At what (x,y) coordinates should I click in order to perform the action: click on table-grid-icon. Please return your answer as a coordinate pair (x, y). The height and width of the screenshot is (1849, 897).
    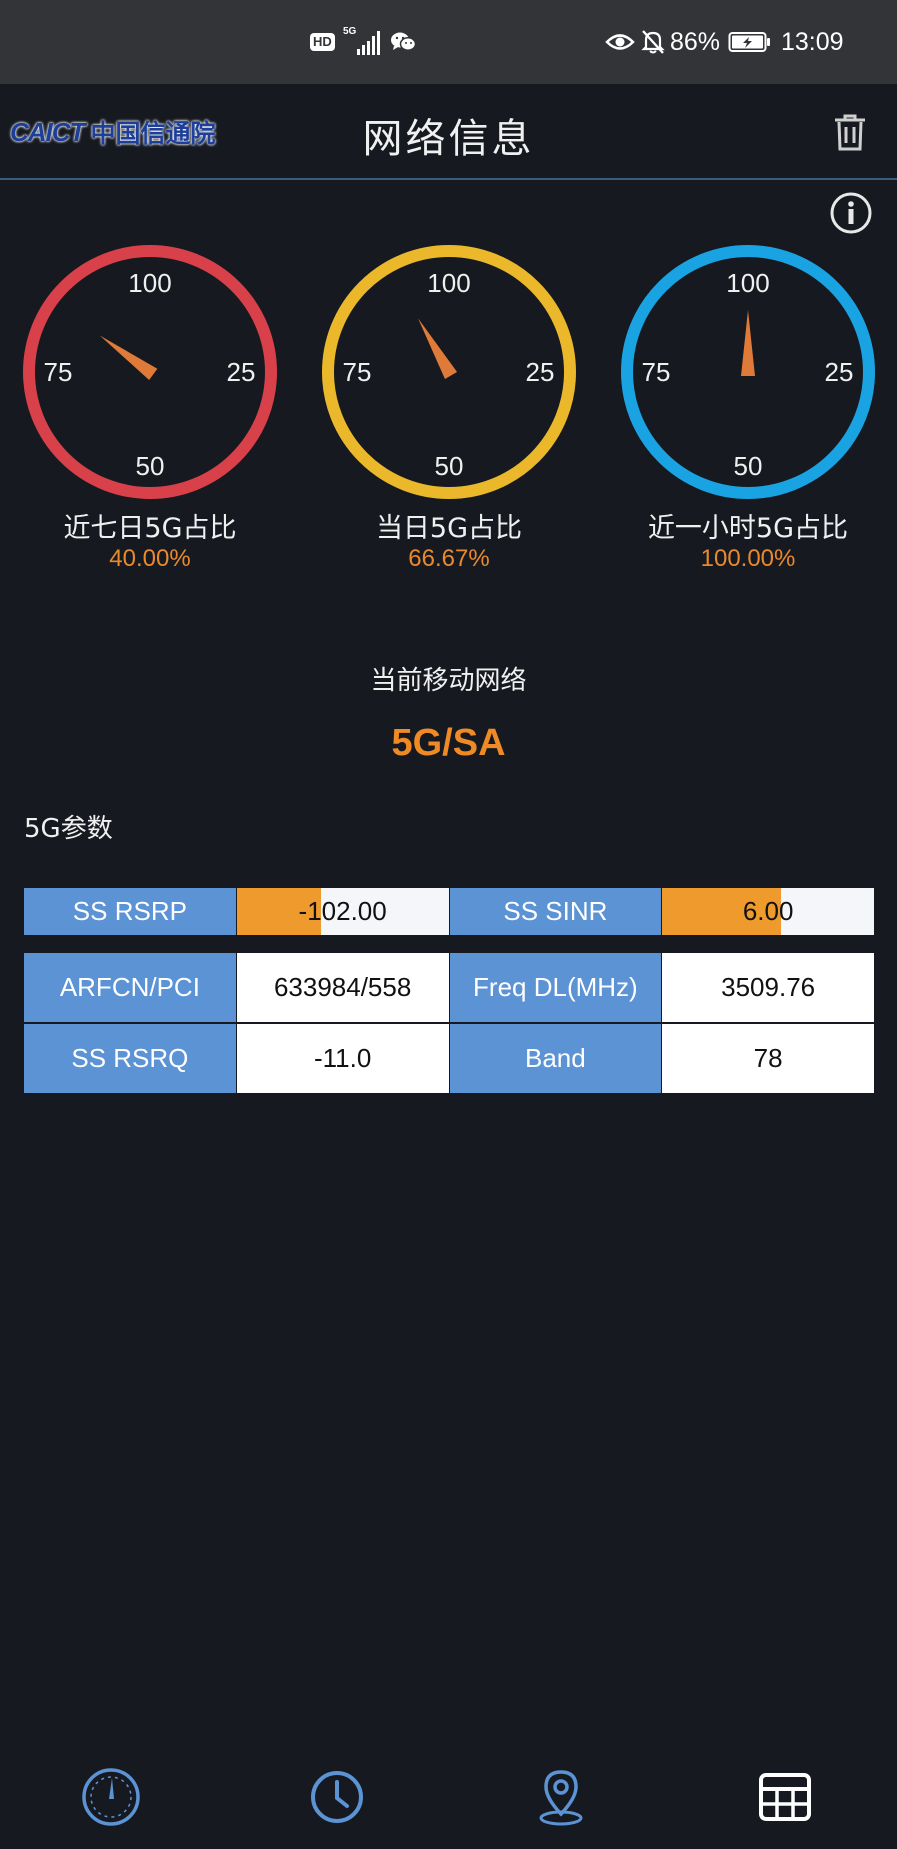
    Looking at the image, I should click on (785, 1797).